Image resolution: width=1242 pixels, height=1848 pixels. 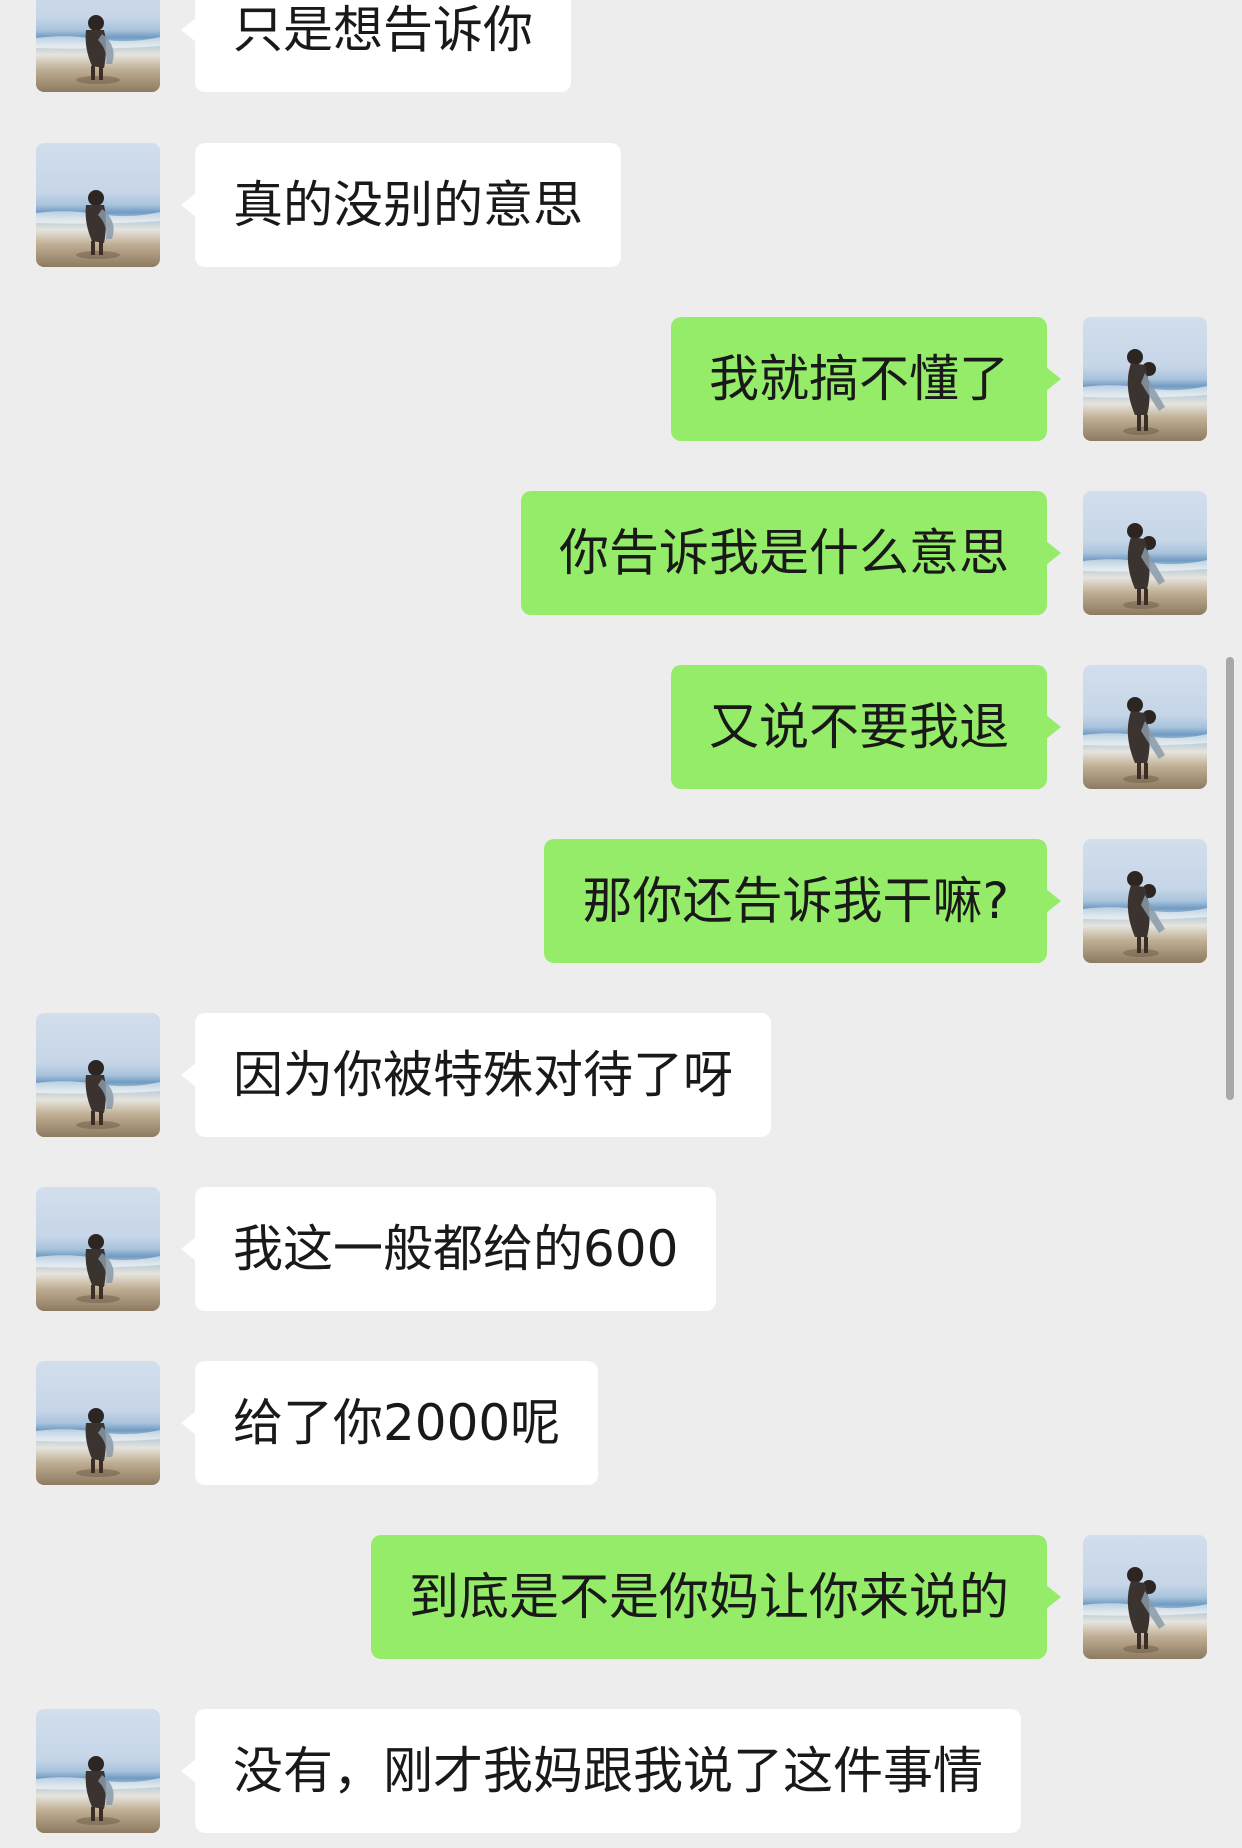 What do you see at coordinates (476, 1075) in the screenshot?
I see `incoming-message-bubble: 因为你被特殊对待了呀` at bounding box center [476, 1075].